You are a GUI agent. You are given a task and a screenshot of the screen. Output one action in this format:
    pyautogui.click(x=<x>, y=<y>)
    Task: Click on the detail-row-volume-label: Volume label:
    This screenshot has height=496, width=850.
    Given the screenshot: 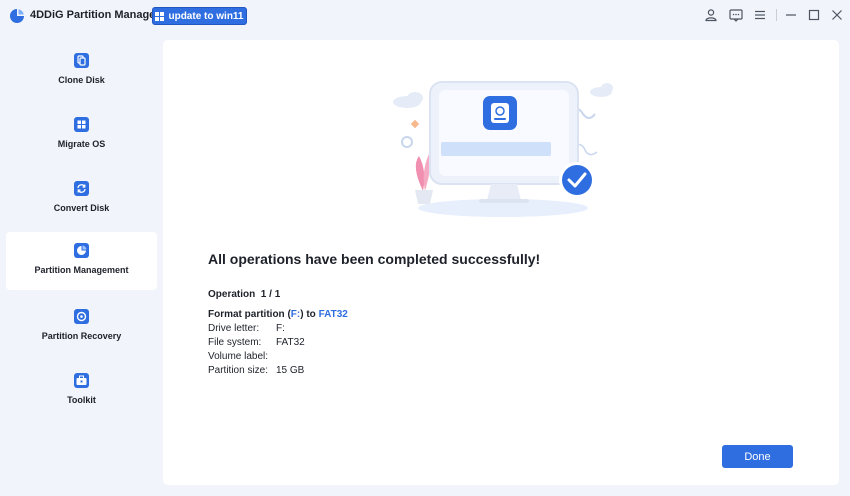 What is the action you would take?
    pyautogui.click(x=242, y=356)
    